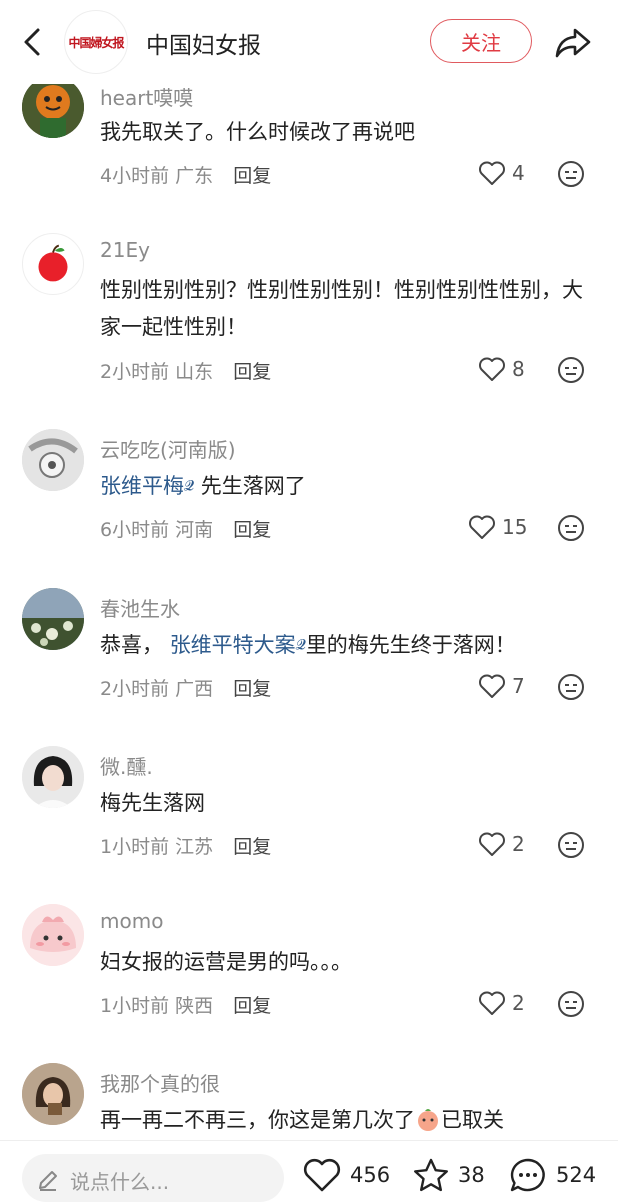 The height and width of the screenshot is (1202, 618). What do you see at coordinates (431, 1175) in the screenshot?
I see `star-icon` at bounding box center [431, 1175].